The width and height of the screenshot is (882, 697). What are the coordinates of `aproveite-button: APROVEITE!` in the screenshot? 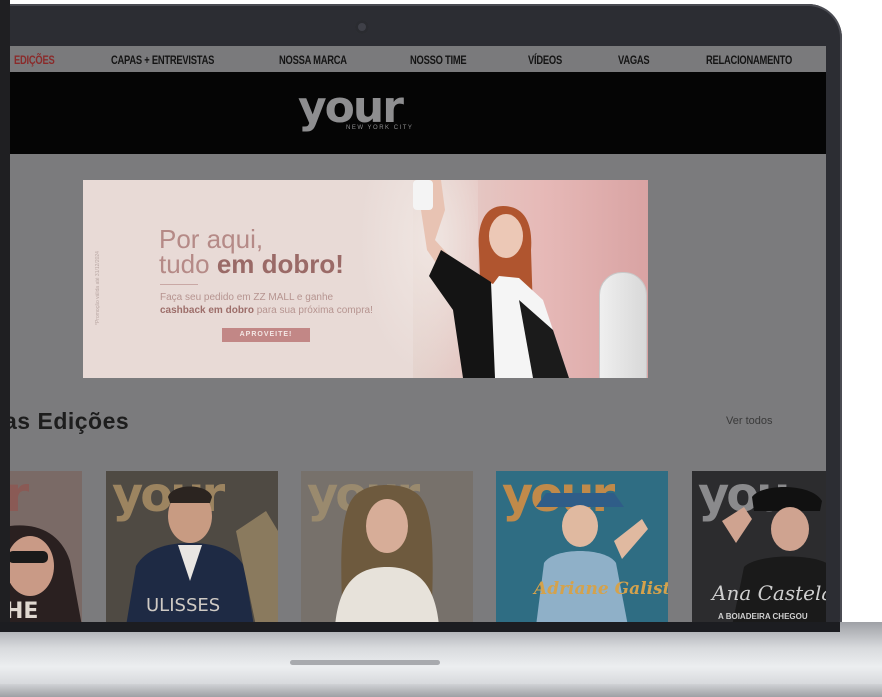 It's located at (266, 335).